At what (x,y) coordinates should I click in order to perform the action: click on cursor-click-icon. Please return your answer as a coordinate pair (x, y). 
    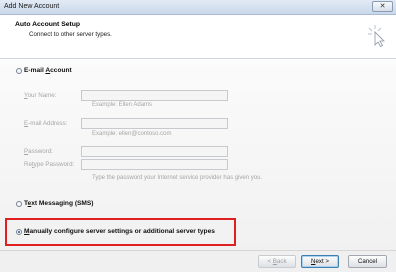
    Looking at the image, I should click on (376, 36).